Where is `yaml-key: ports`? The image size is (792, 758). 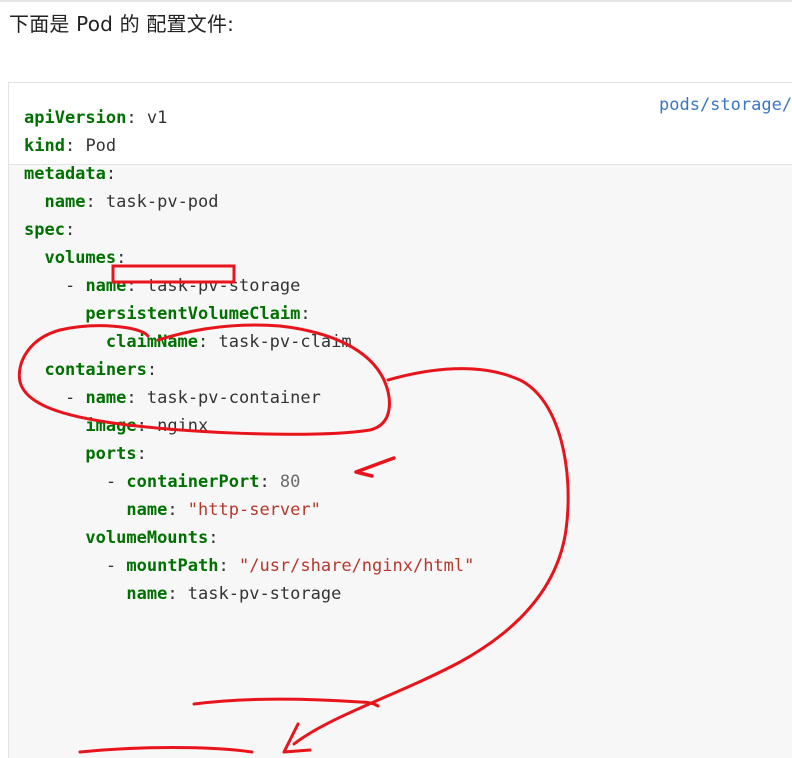 yaml-key: ports is located at coordinates (111, 454).